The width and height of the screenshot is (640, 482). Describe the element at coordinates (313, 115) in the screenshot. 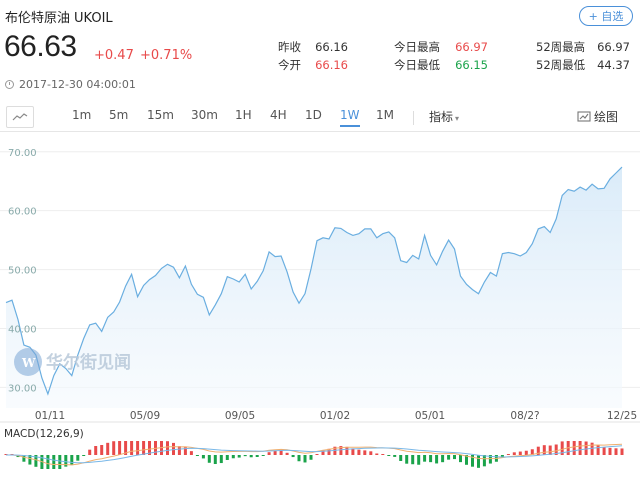

I see `period-1d: 1D` at that location.